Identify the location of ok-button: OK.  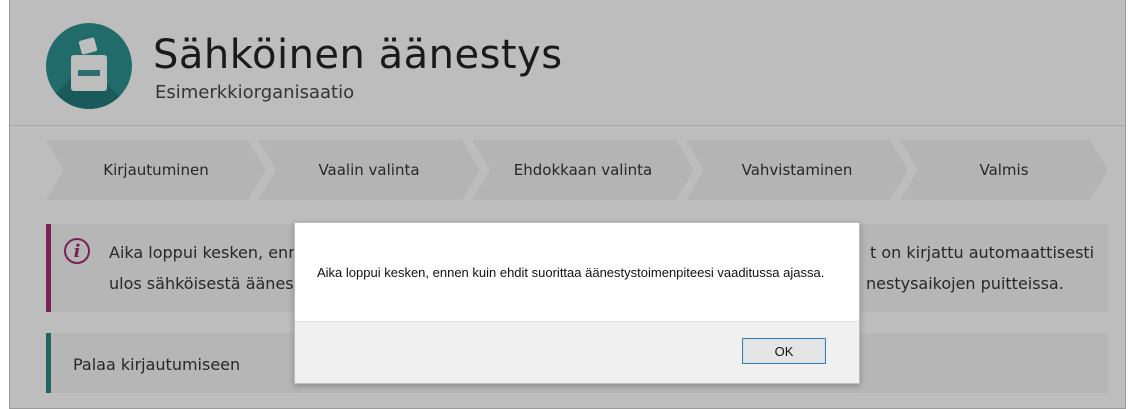
(784, 351).